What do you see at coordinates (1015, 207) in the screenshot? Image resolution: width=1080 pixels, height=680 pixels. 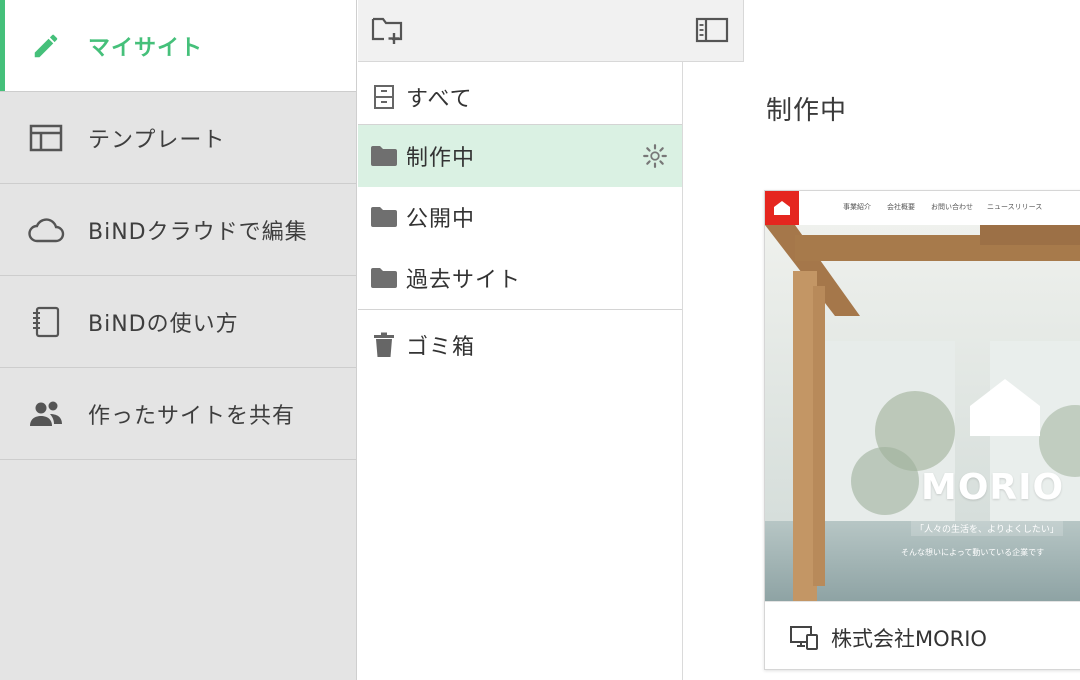 I see `thumbnail-menu-item: ニュースリリース` at bounding box center [1015, 207].